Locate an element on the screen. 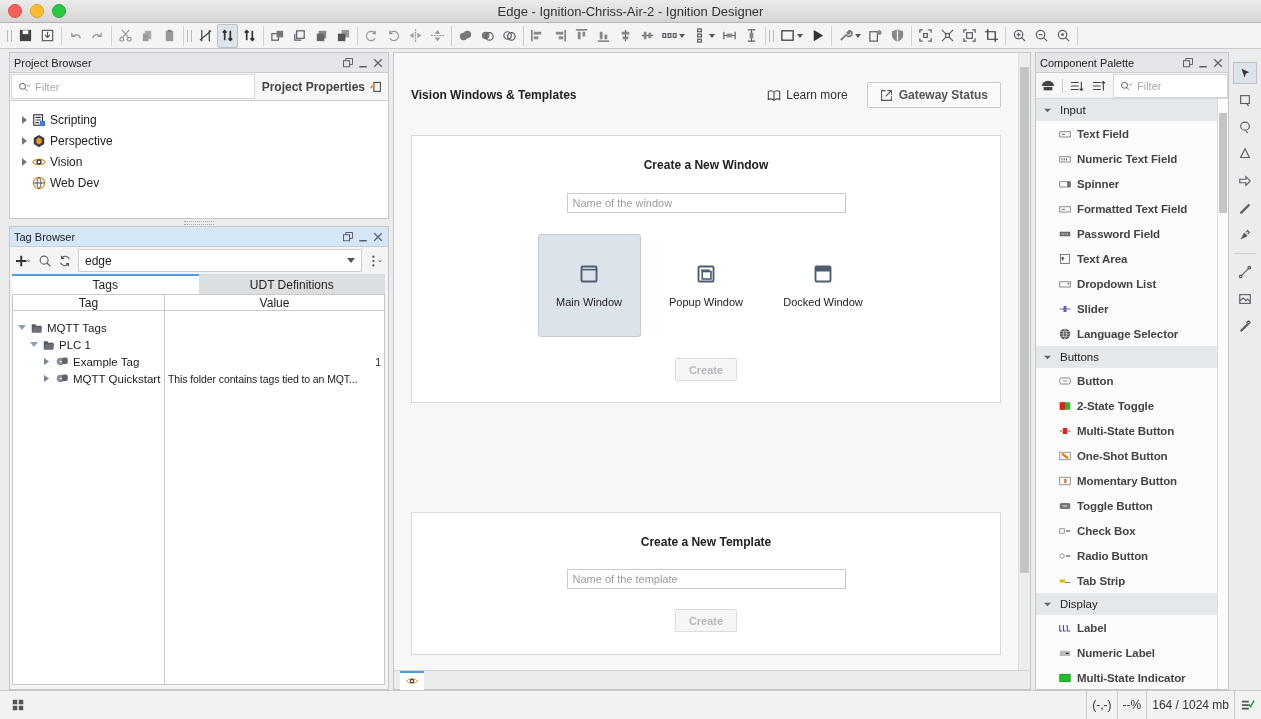  tab: UDT Definitions is located at coordinates (291, 284).